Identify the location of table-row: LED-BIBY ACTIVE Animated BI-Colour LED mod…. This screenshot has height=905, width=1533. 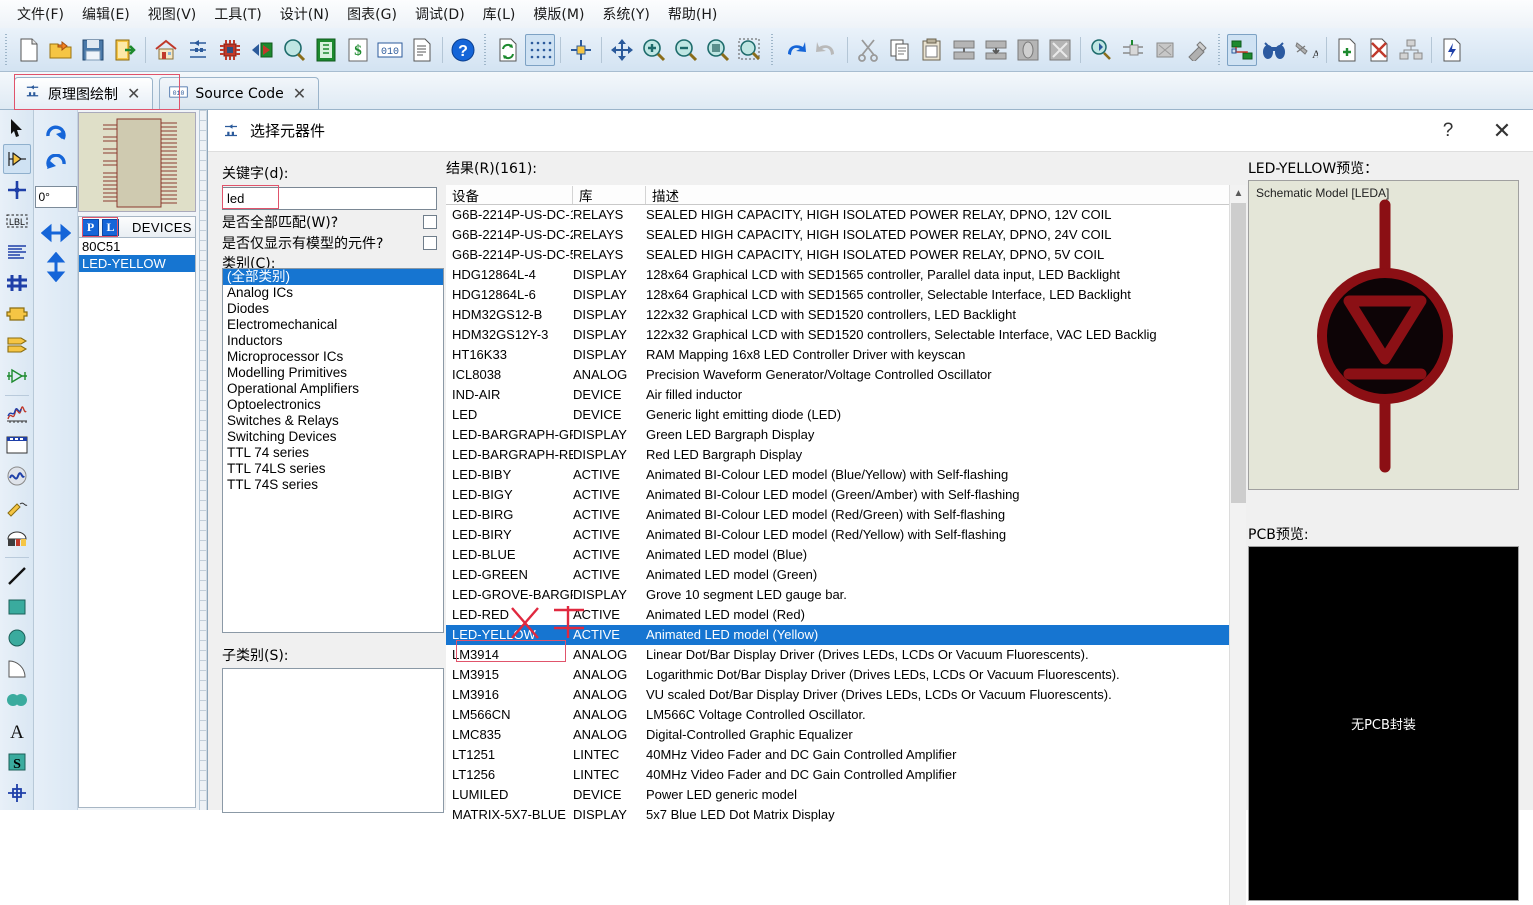
(837, 475).